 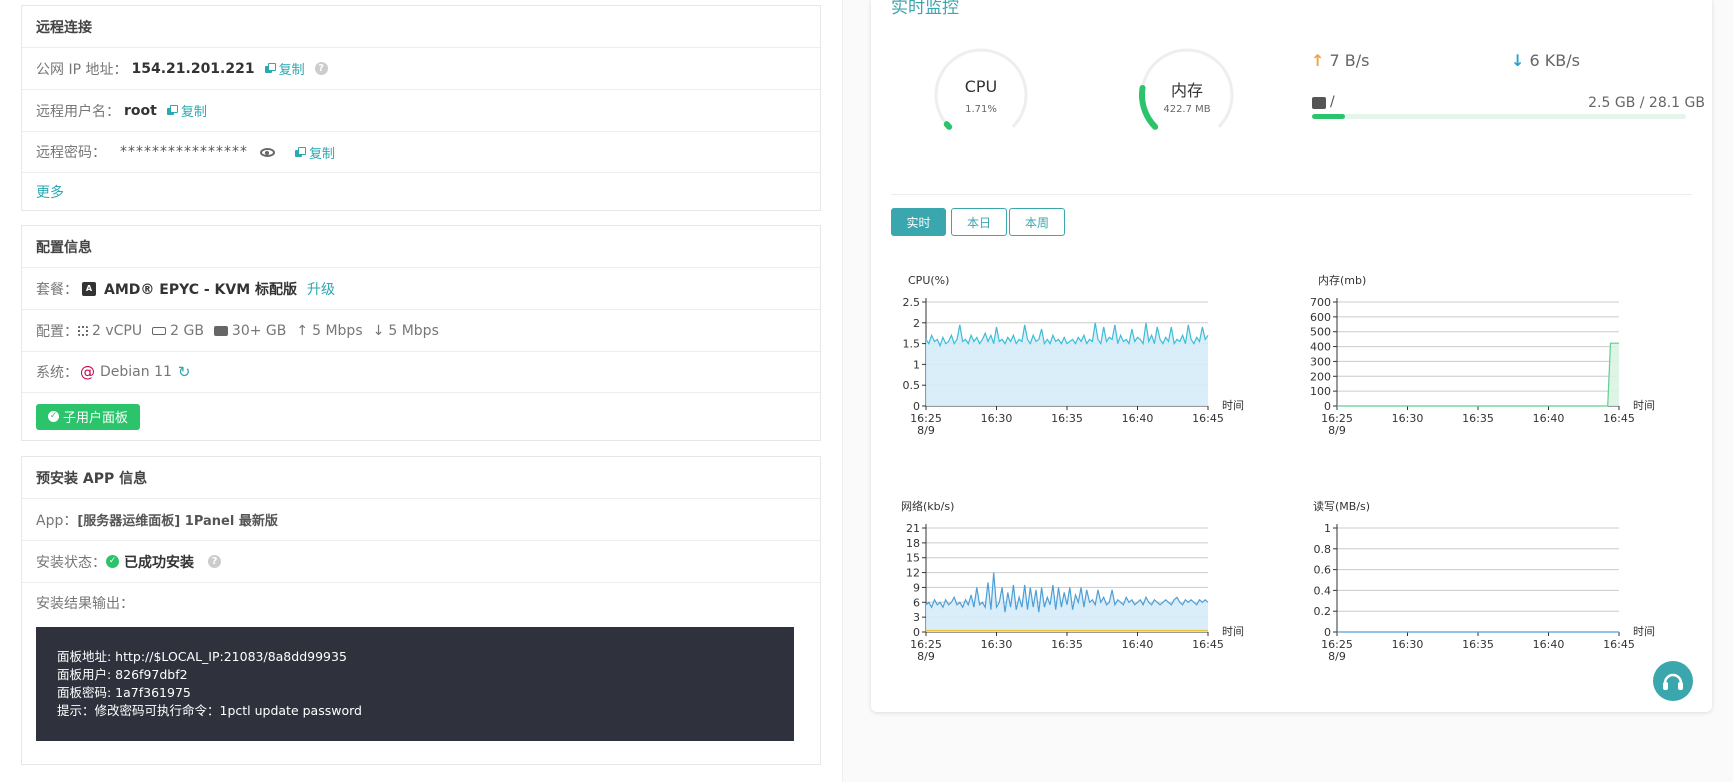 I want to click on user-value: root, so click(x=140, y=110).